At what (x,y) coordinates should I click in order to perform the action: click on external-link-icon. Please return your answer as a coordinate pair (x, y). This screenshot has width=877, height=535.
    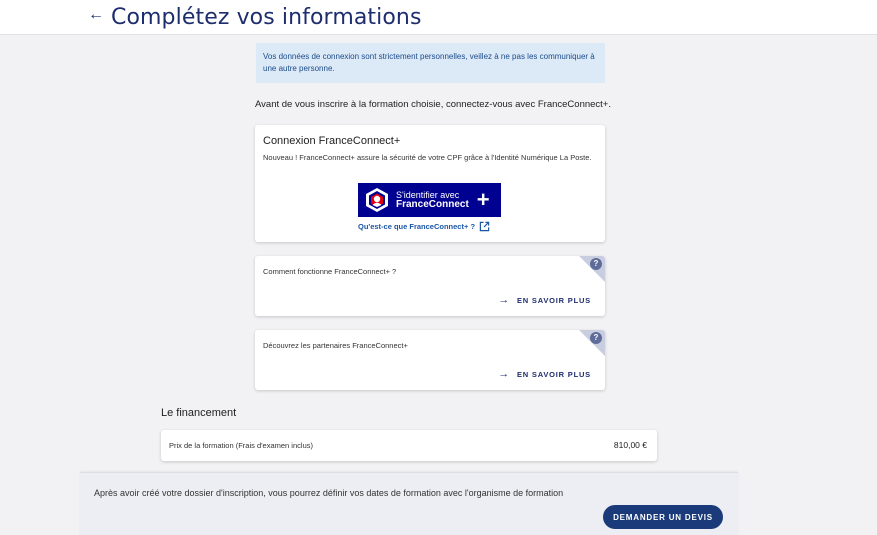
    Looking at the image, I should click on (484, 226).